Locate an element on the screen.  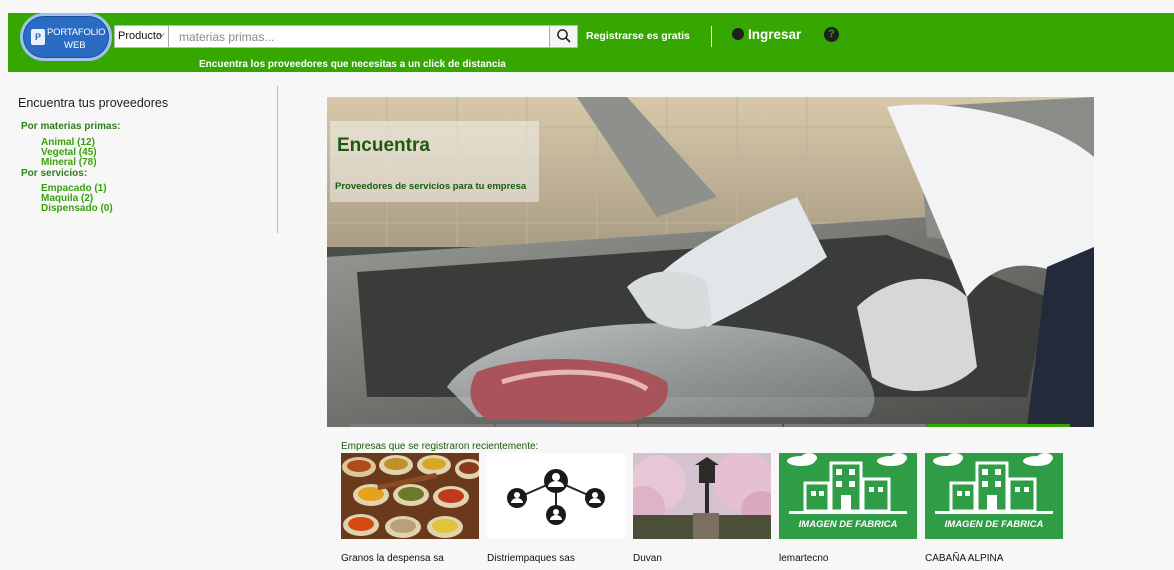
sidebar-heading-raw-materials: Por materias primas: is located at coordinates (71, 126).